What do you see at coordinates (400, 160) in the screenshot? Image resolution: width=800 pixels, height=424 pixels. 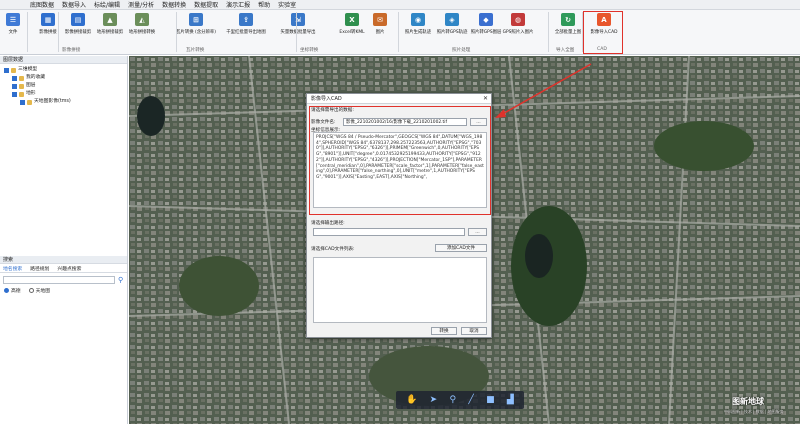 I see `highlight-box` at bounding box center [400, 160].